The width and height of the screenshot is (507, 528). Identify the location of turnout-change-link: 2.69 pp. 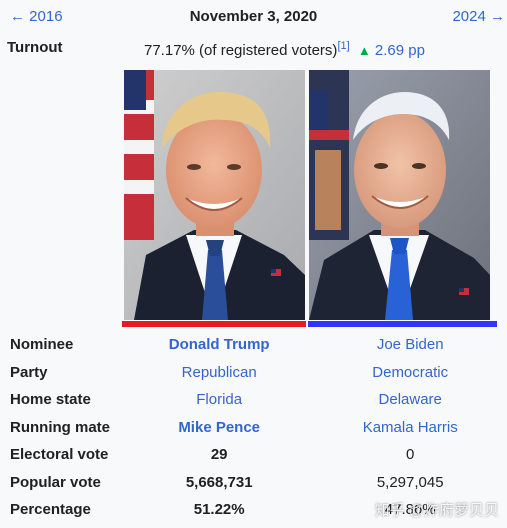
(400, 50).